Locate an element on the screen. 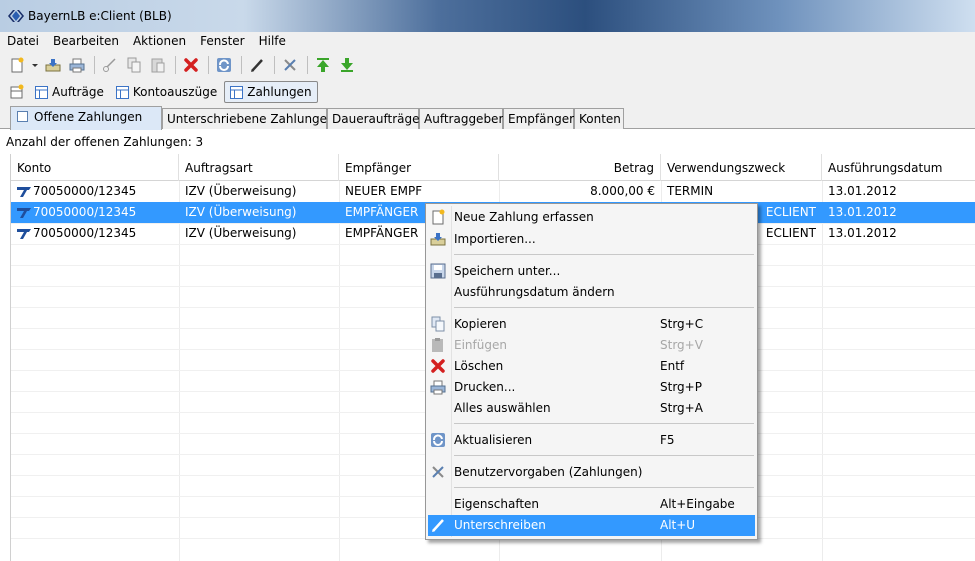 The width and height of the screenshot is (975, 561). delete-button is located at coordinates (191, 65).